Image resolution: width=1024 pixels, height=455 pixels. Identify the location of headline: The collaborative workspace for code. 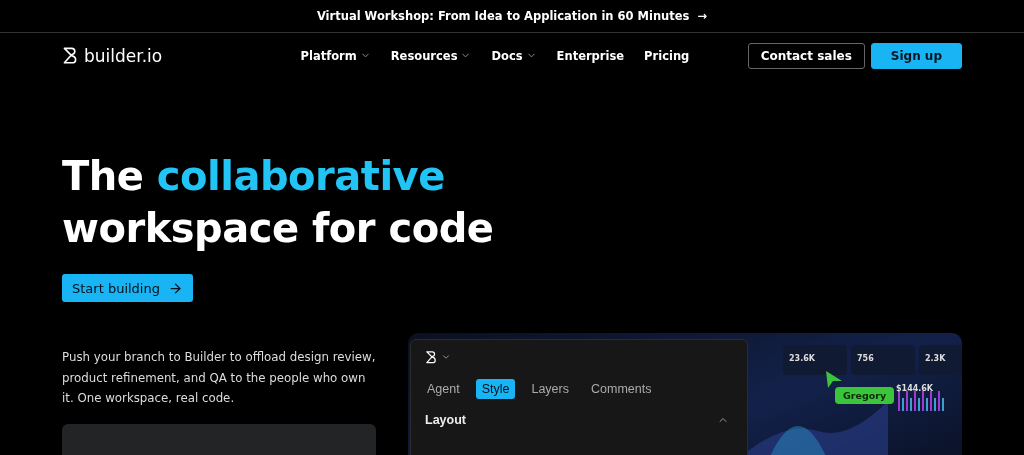
(278, 202).